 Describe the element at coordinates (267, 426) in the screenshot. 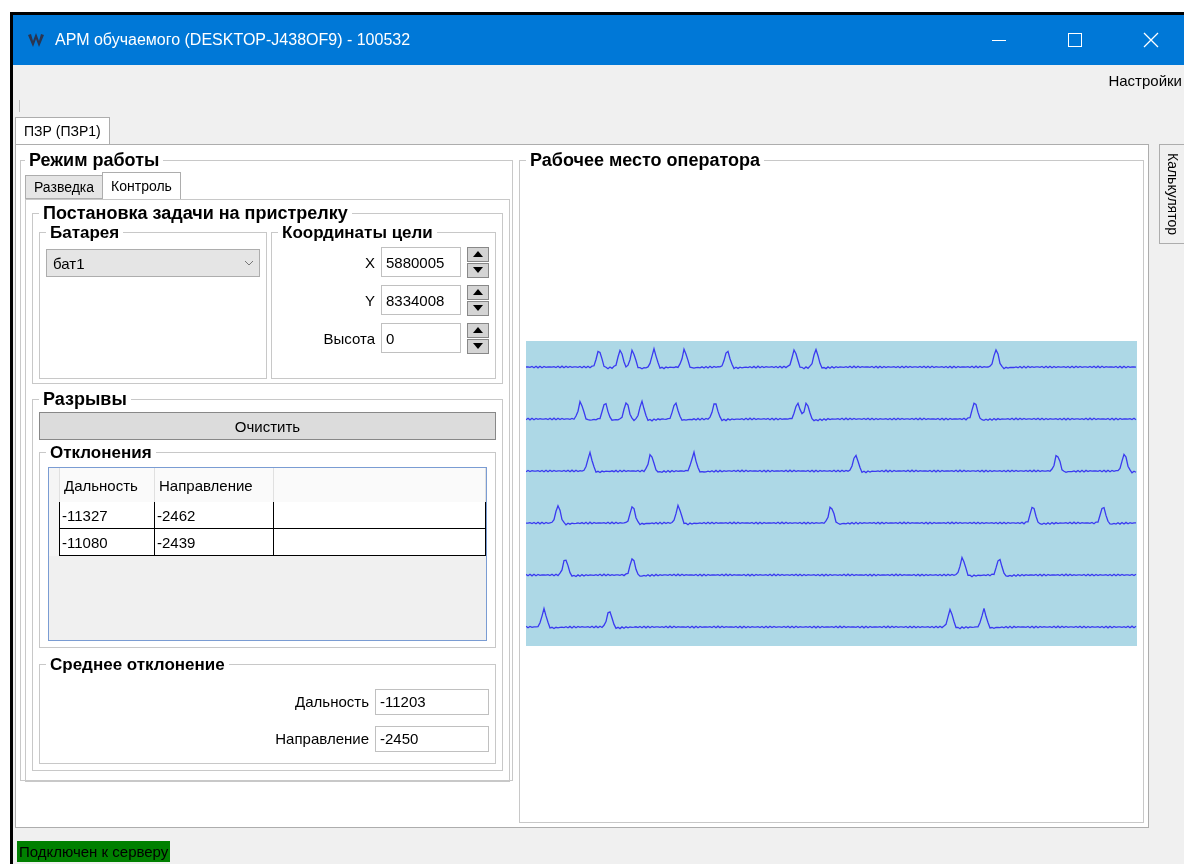

I see `clear-button: Очистить` at that location.